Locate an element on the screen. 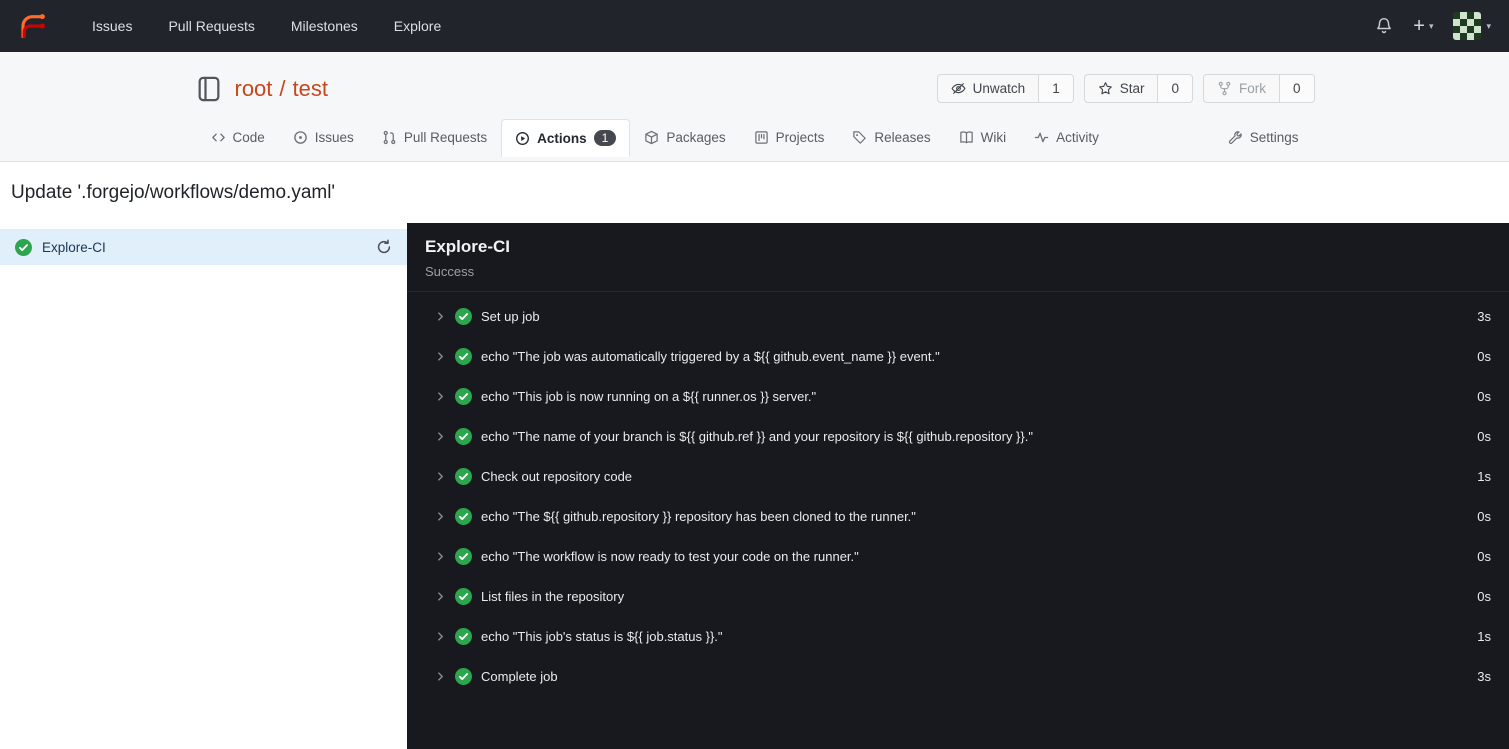  forgejo-logo-icon is located at coordinates (33, 26).